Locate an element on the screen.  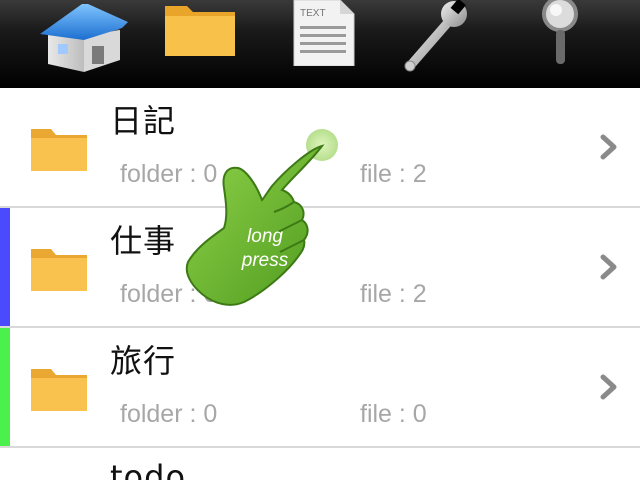
settings-button is located at coordinates (435, 39).